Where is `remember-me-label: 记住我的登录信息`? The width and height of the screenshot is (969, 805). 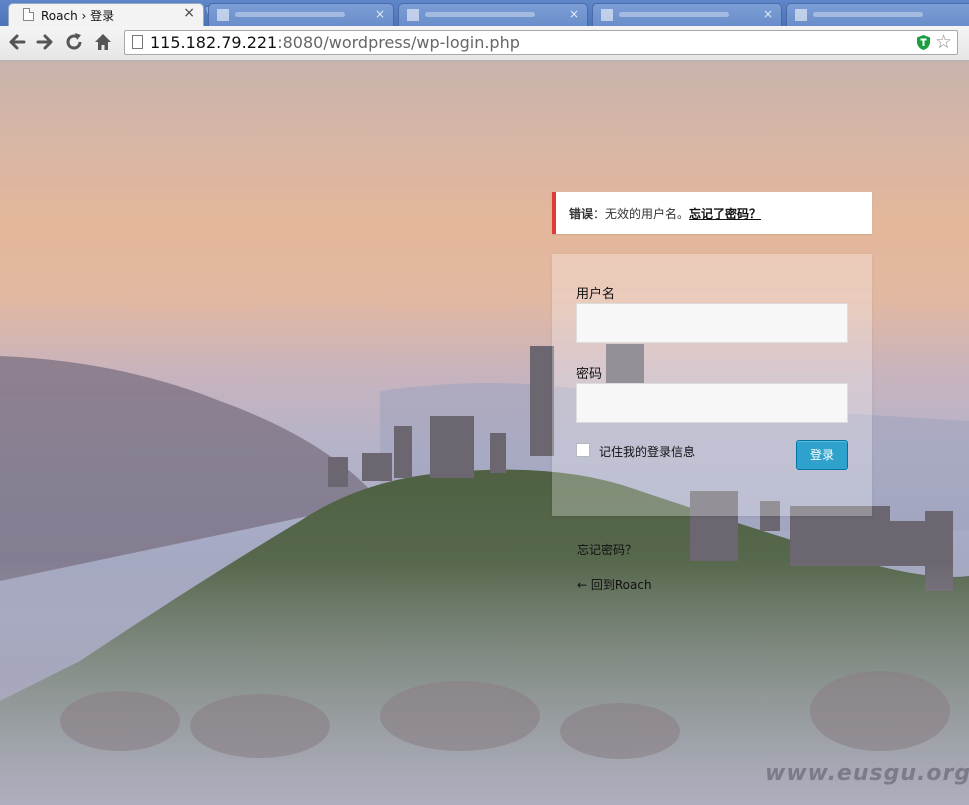
remember-me-label: 记住我的登录信息 is located at coordinates (647, 451).